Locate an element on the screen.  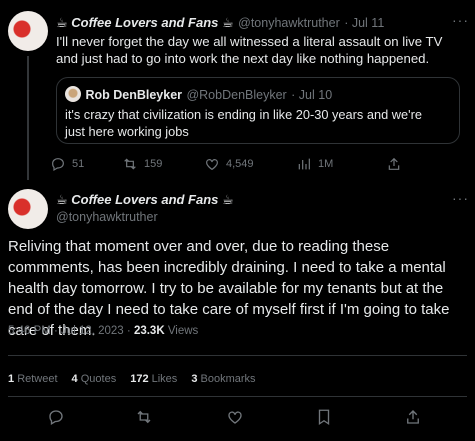
tweet-actions-bar is located at coordinates (237, 418).